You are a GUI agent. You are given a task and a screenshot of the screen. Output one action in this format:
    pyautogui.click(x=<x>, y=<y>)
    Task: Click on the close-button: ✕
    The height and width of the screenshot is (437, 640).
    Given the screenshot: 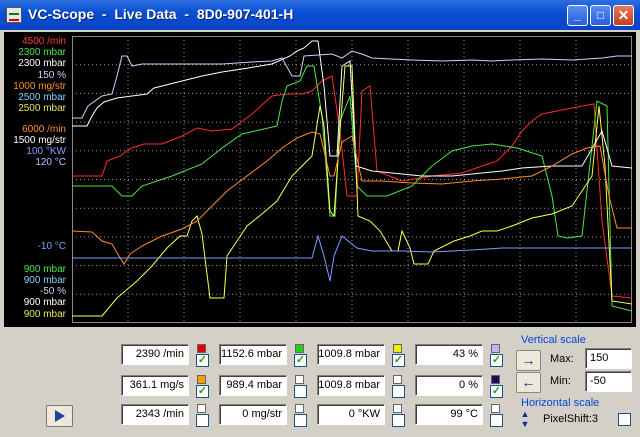 What is the action you would take?
    pyautogui.click(x=623, y=15)
    